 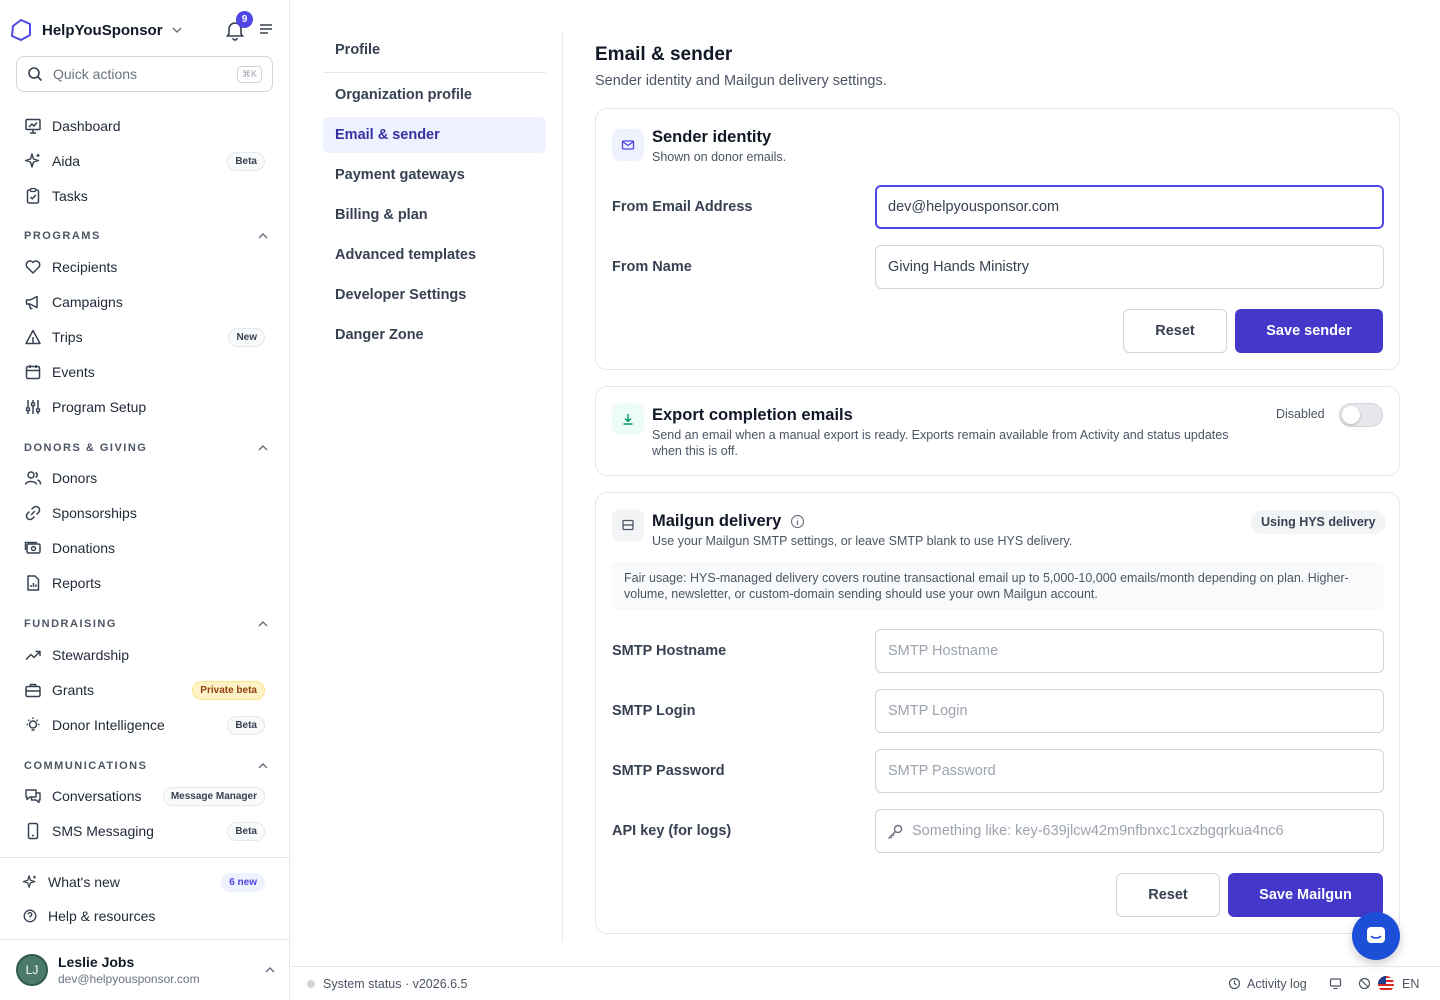 What do you see at coordinates (144, 302) in the screenshot?
I see `sidebar-item-campaigns: Campaigns` at bounding box center [144, 302].